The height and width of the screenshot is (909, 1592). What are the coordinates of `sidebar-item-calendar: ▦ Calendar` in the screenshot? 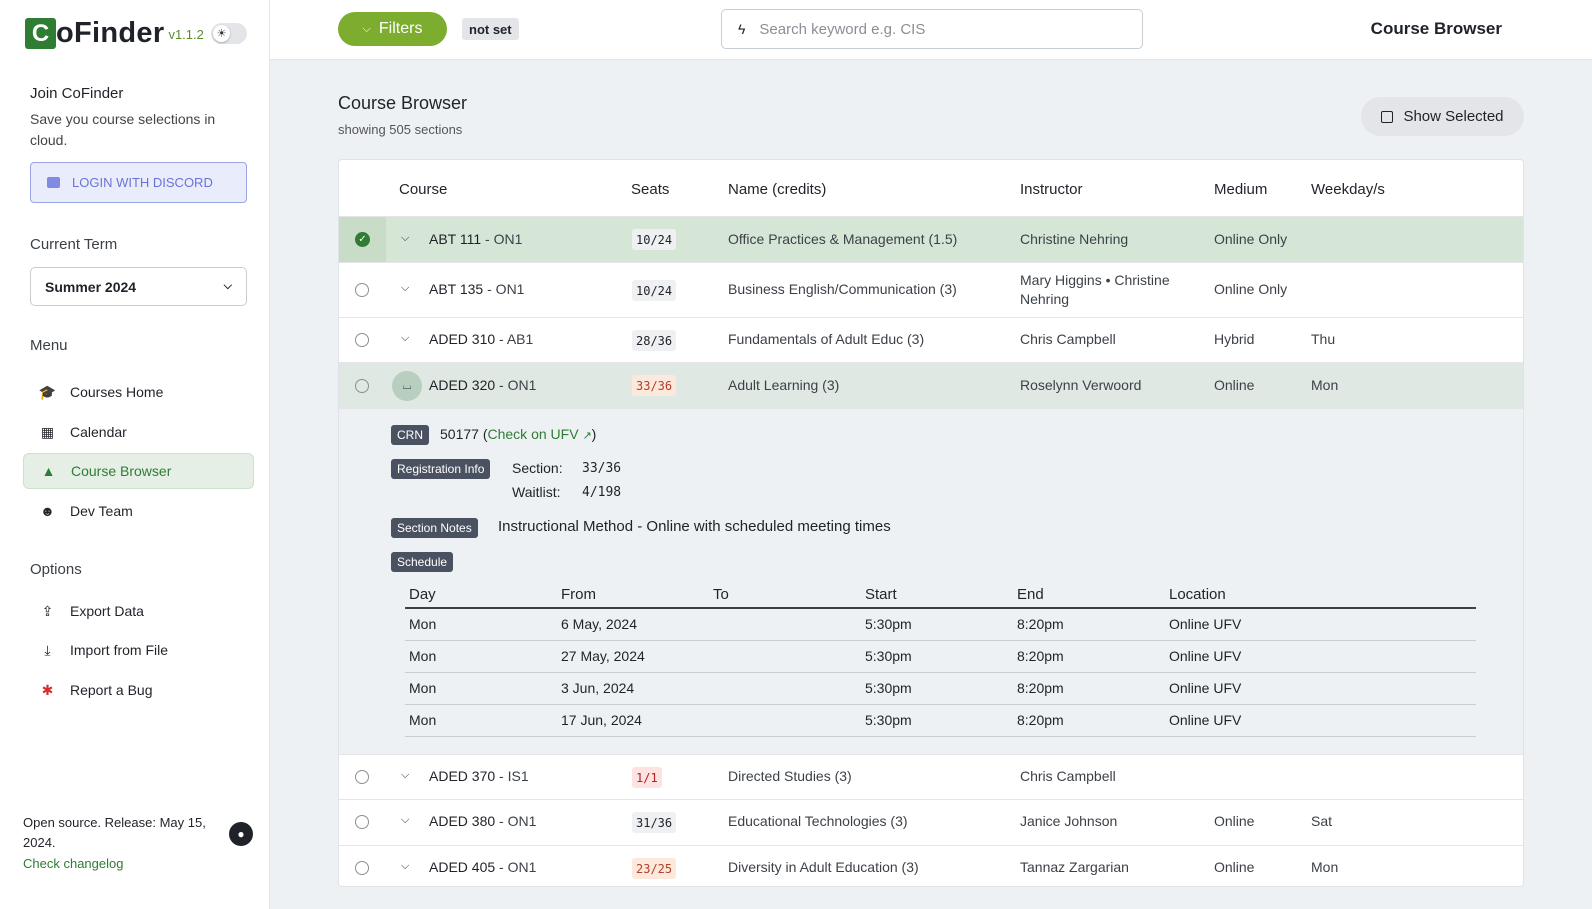 It's located at (138, 432).